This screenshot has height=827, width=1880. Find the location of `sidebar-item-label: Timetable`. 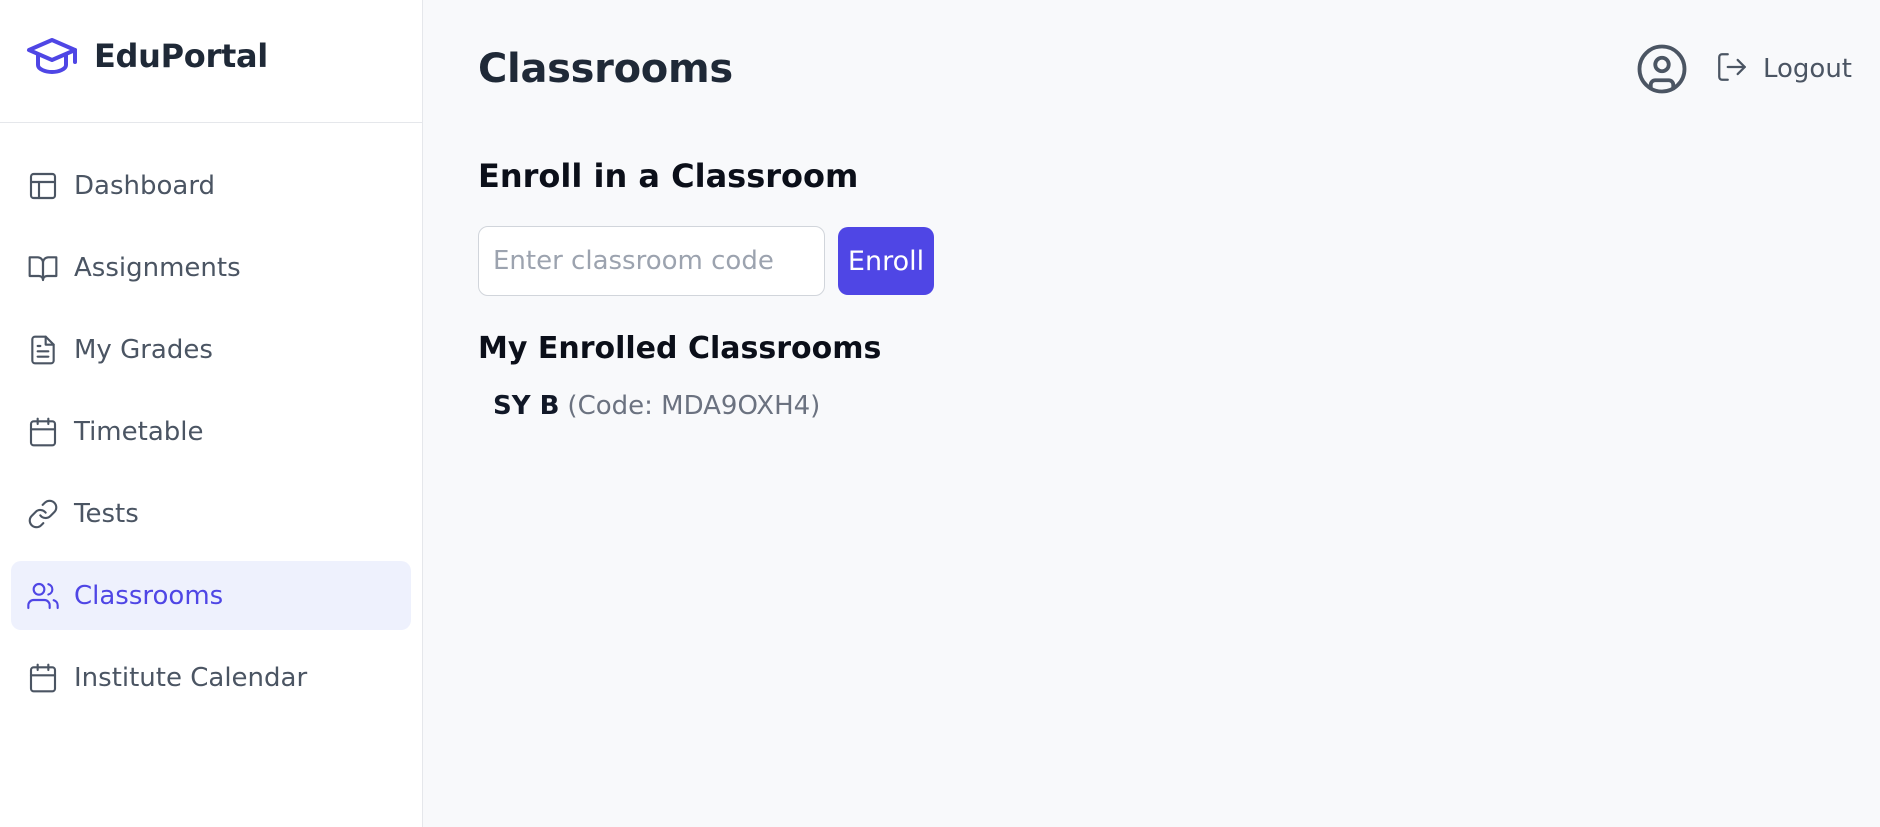

sidebar-item-label: Timetable is located at coordinates (139, 431).